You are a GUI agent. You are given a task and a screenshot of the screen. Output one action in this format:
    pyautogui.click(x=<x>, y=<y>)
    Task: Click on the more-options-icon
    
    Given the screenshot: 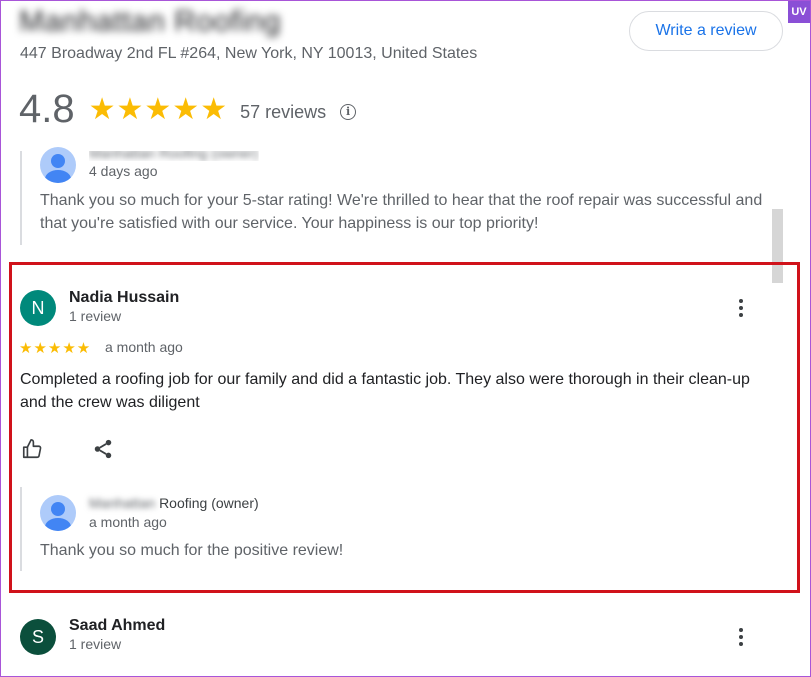 What is the action you would take?
    pyautogui.click(x=741, y=308)
    